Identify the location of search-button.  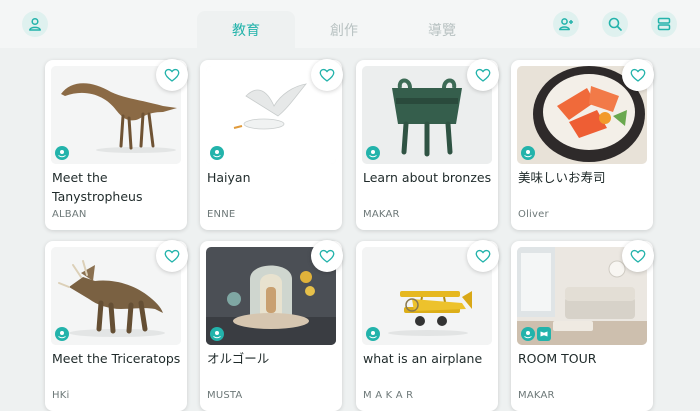
(615, 24).